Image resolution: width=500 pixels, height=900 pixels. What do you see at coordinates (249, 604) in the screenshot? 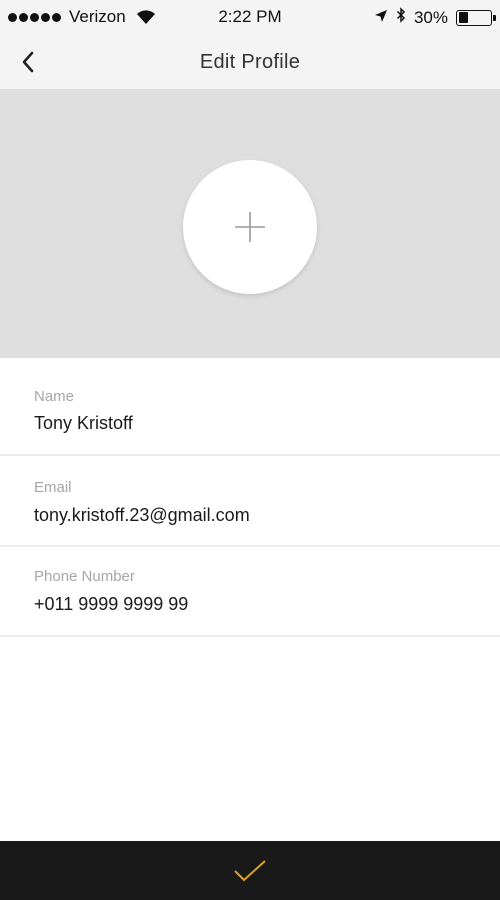
I see `phone-input` at bounding box center [249, 604].